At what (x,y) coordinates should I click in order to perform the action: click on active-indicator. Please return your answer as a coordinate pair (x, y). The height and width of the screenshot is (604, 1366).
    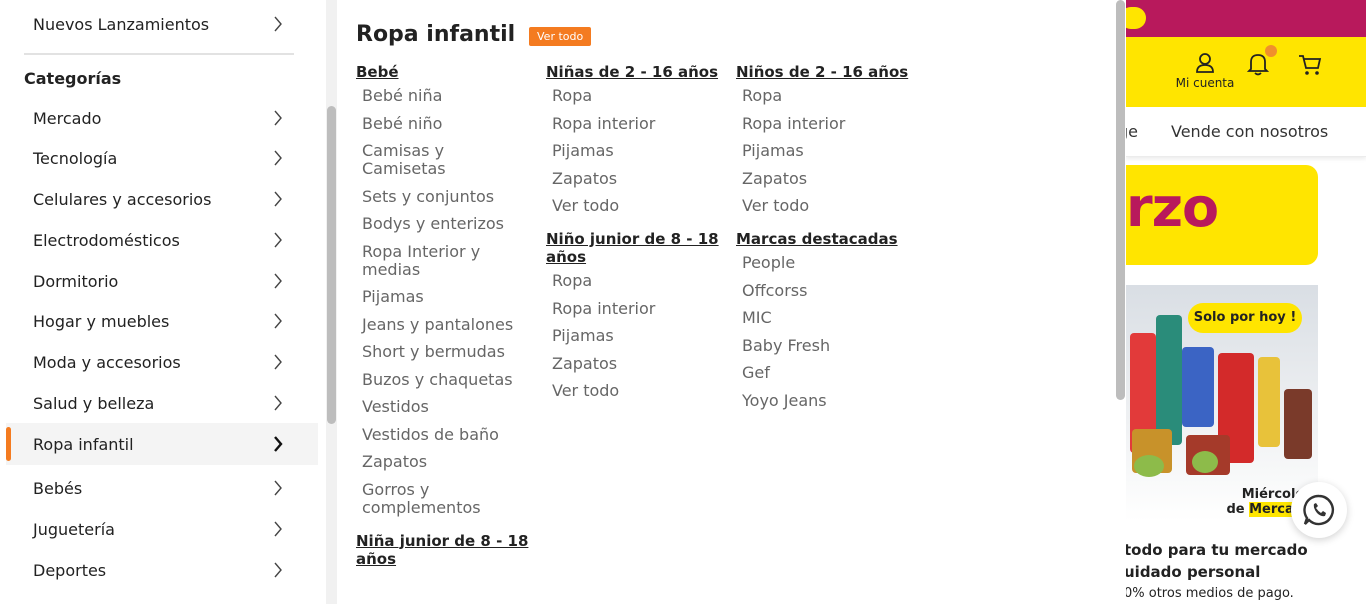
    Looking at the image, I should click on (8, 444).